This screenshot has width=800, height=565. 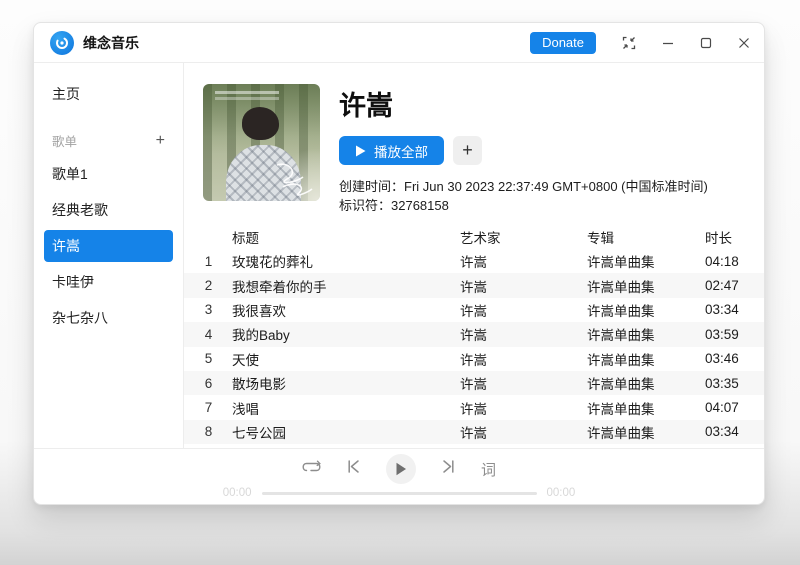 What do you see at coordinates (744, 43) in the screenshot?
I see `close-button` at bounding box center [744, 43].